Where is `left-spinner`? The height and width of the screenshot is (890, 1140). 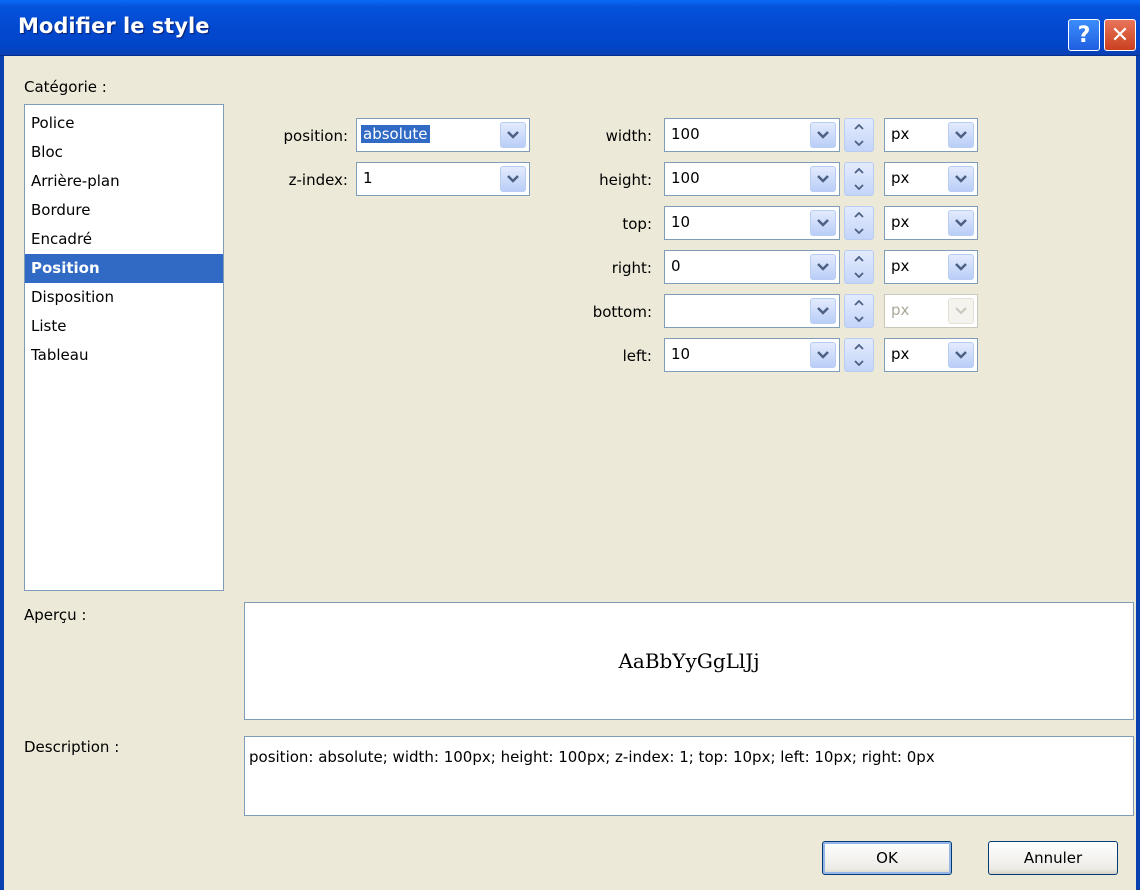 left-spinner is located at coordinates (859, 355).